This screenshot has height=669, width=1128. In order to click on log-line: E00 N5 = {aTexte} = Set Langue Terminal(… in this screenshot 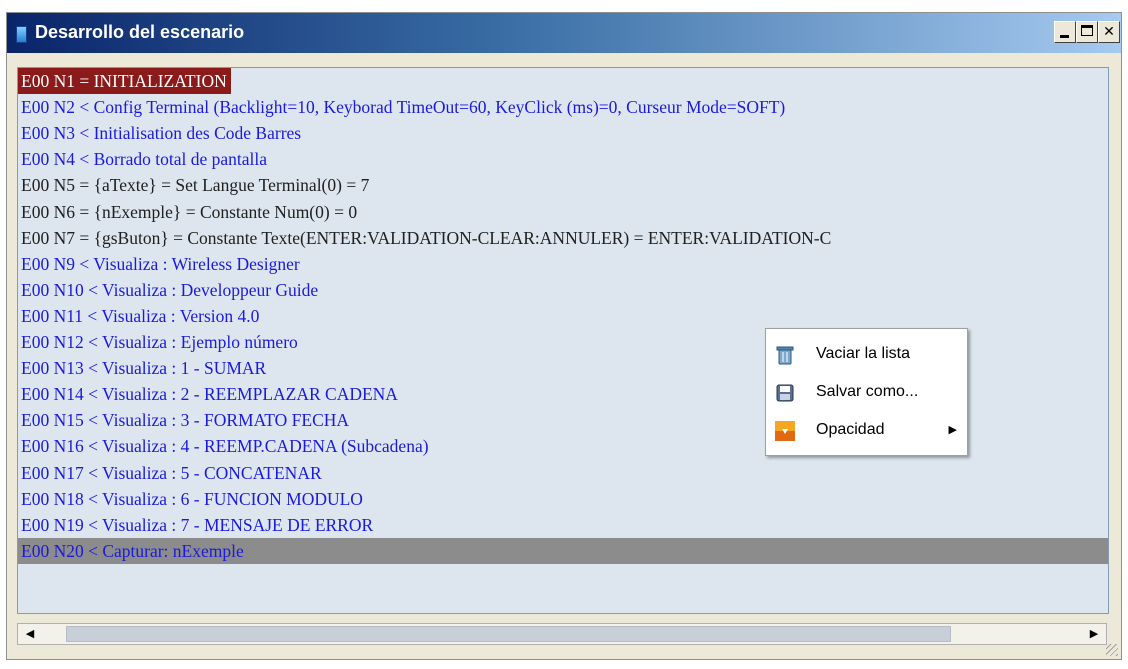, I will do `click(193, 185)`.